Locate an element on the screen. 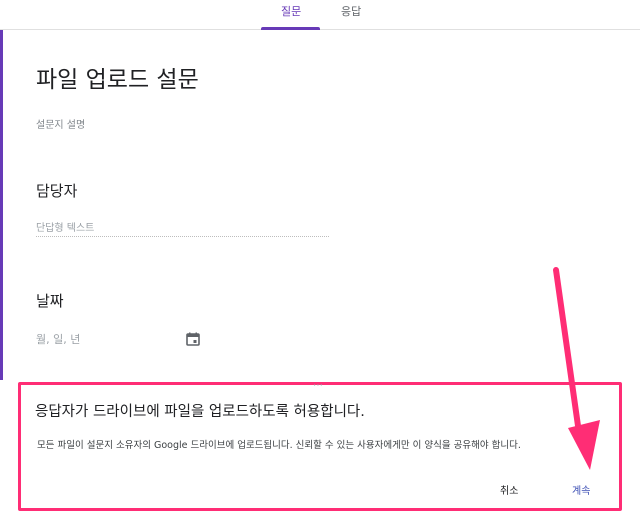  question-title-assignee: 담당자 is located at coordinates (57, 191).